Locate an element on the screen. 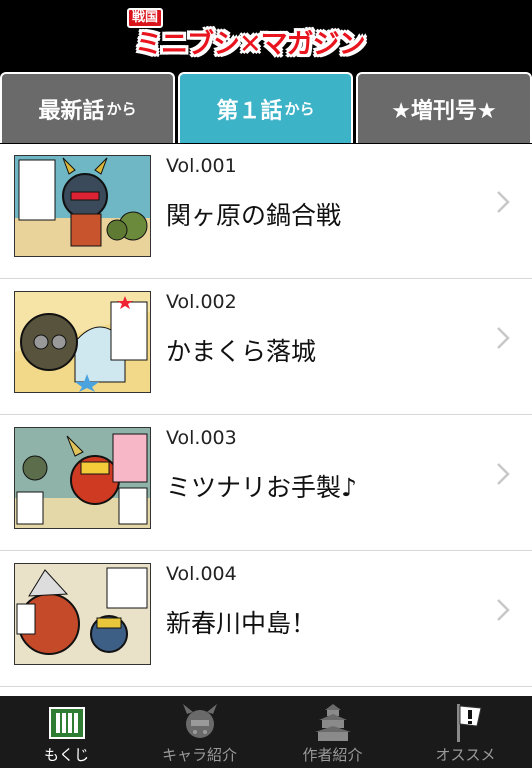 This screenshot has width=532, height=768. nav-label: もくじ is located at coordinates (66, 755).